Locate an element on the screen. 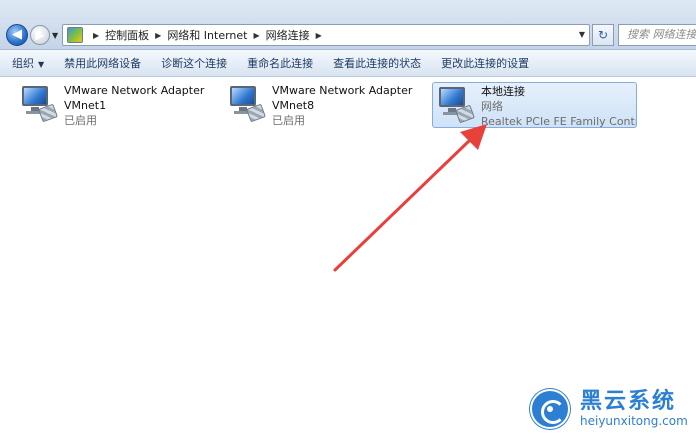 The width and height of the screenshot is (696, 434). connection-name: 本地连接 is located at coordinates (503, 91).